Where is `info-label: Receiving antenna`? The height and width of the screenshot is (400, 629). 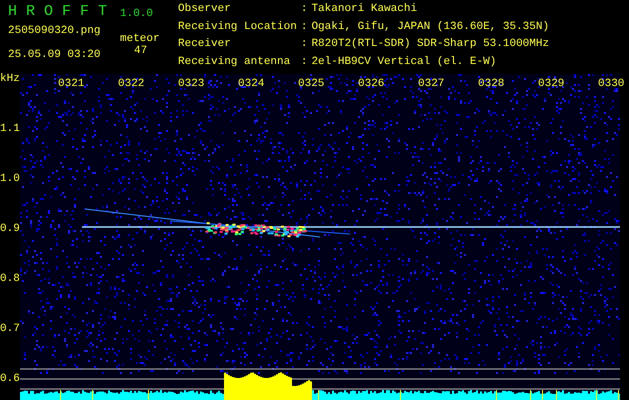 info-label: Receiving antenna is located at coordinates (235, 63).